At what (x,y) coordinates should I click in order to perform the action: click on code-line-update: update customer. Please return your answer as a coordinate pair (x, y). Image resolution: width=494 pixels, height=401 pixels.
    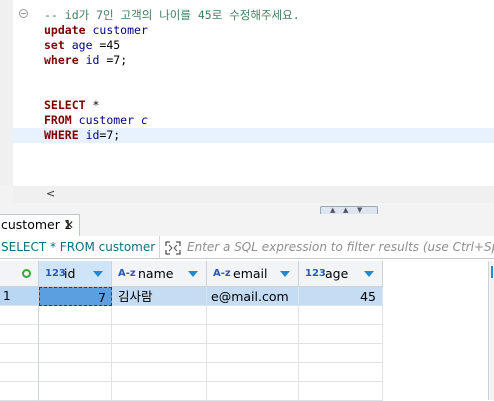
    Looking at the image, I should click on (96, 30).